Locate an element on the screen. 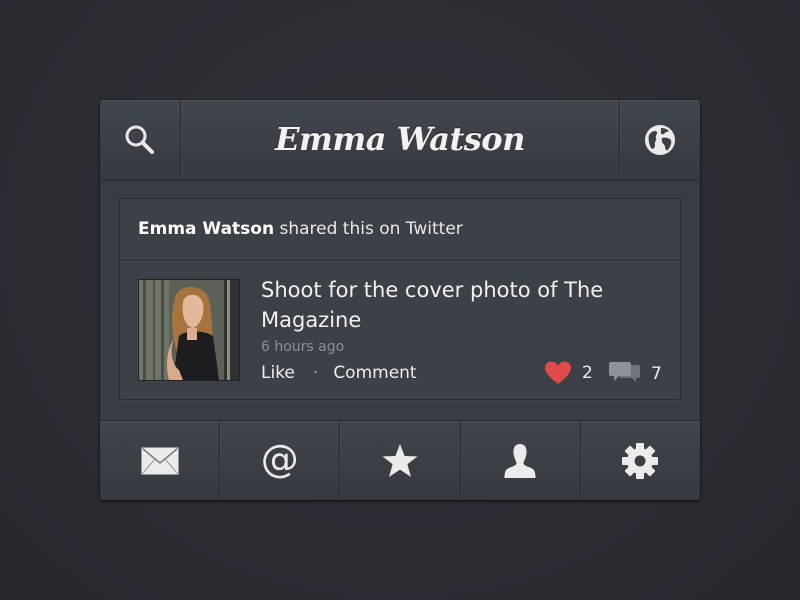 The image size is (800, 600). shared-notice: Emma Watson shared this on Twitter is located at coordinates (300, 229).